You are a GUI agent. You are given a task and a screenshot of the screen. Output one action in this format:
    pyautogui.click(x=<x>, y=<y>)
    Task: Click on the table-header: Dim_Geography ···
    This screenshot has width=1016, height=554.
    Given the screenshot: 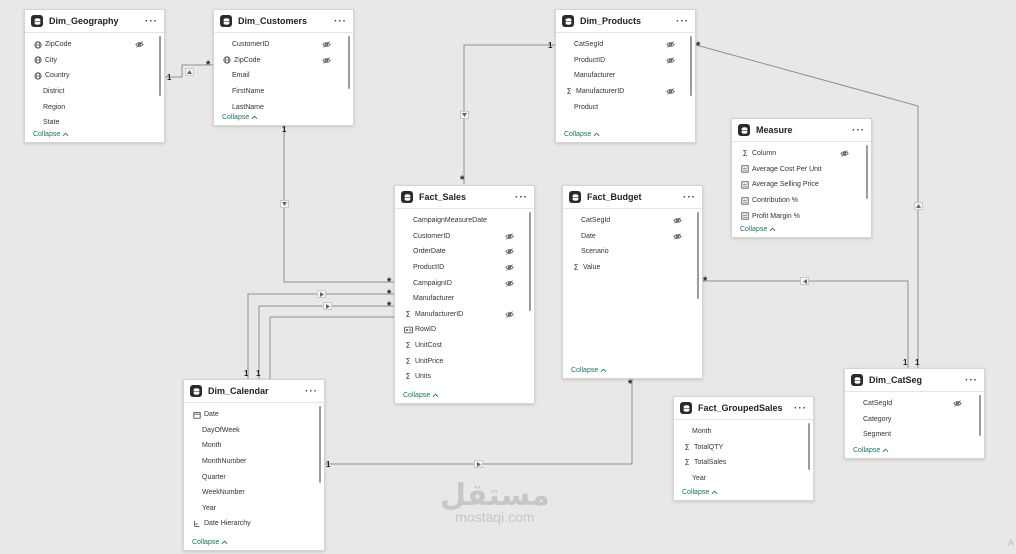 What is the action you would take?
    pyautogui.click(x=94, y=21)
    